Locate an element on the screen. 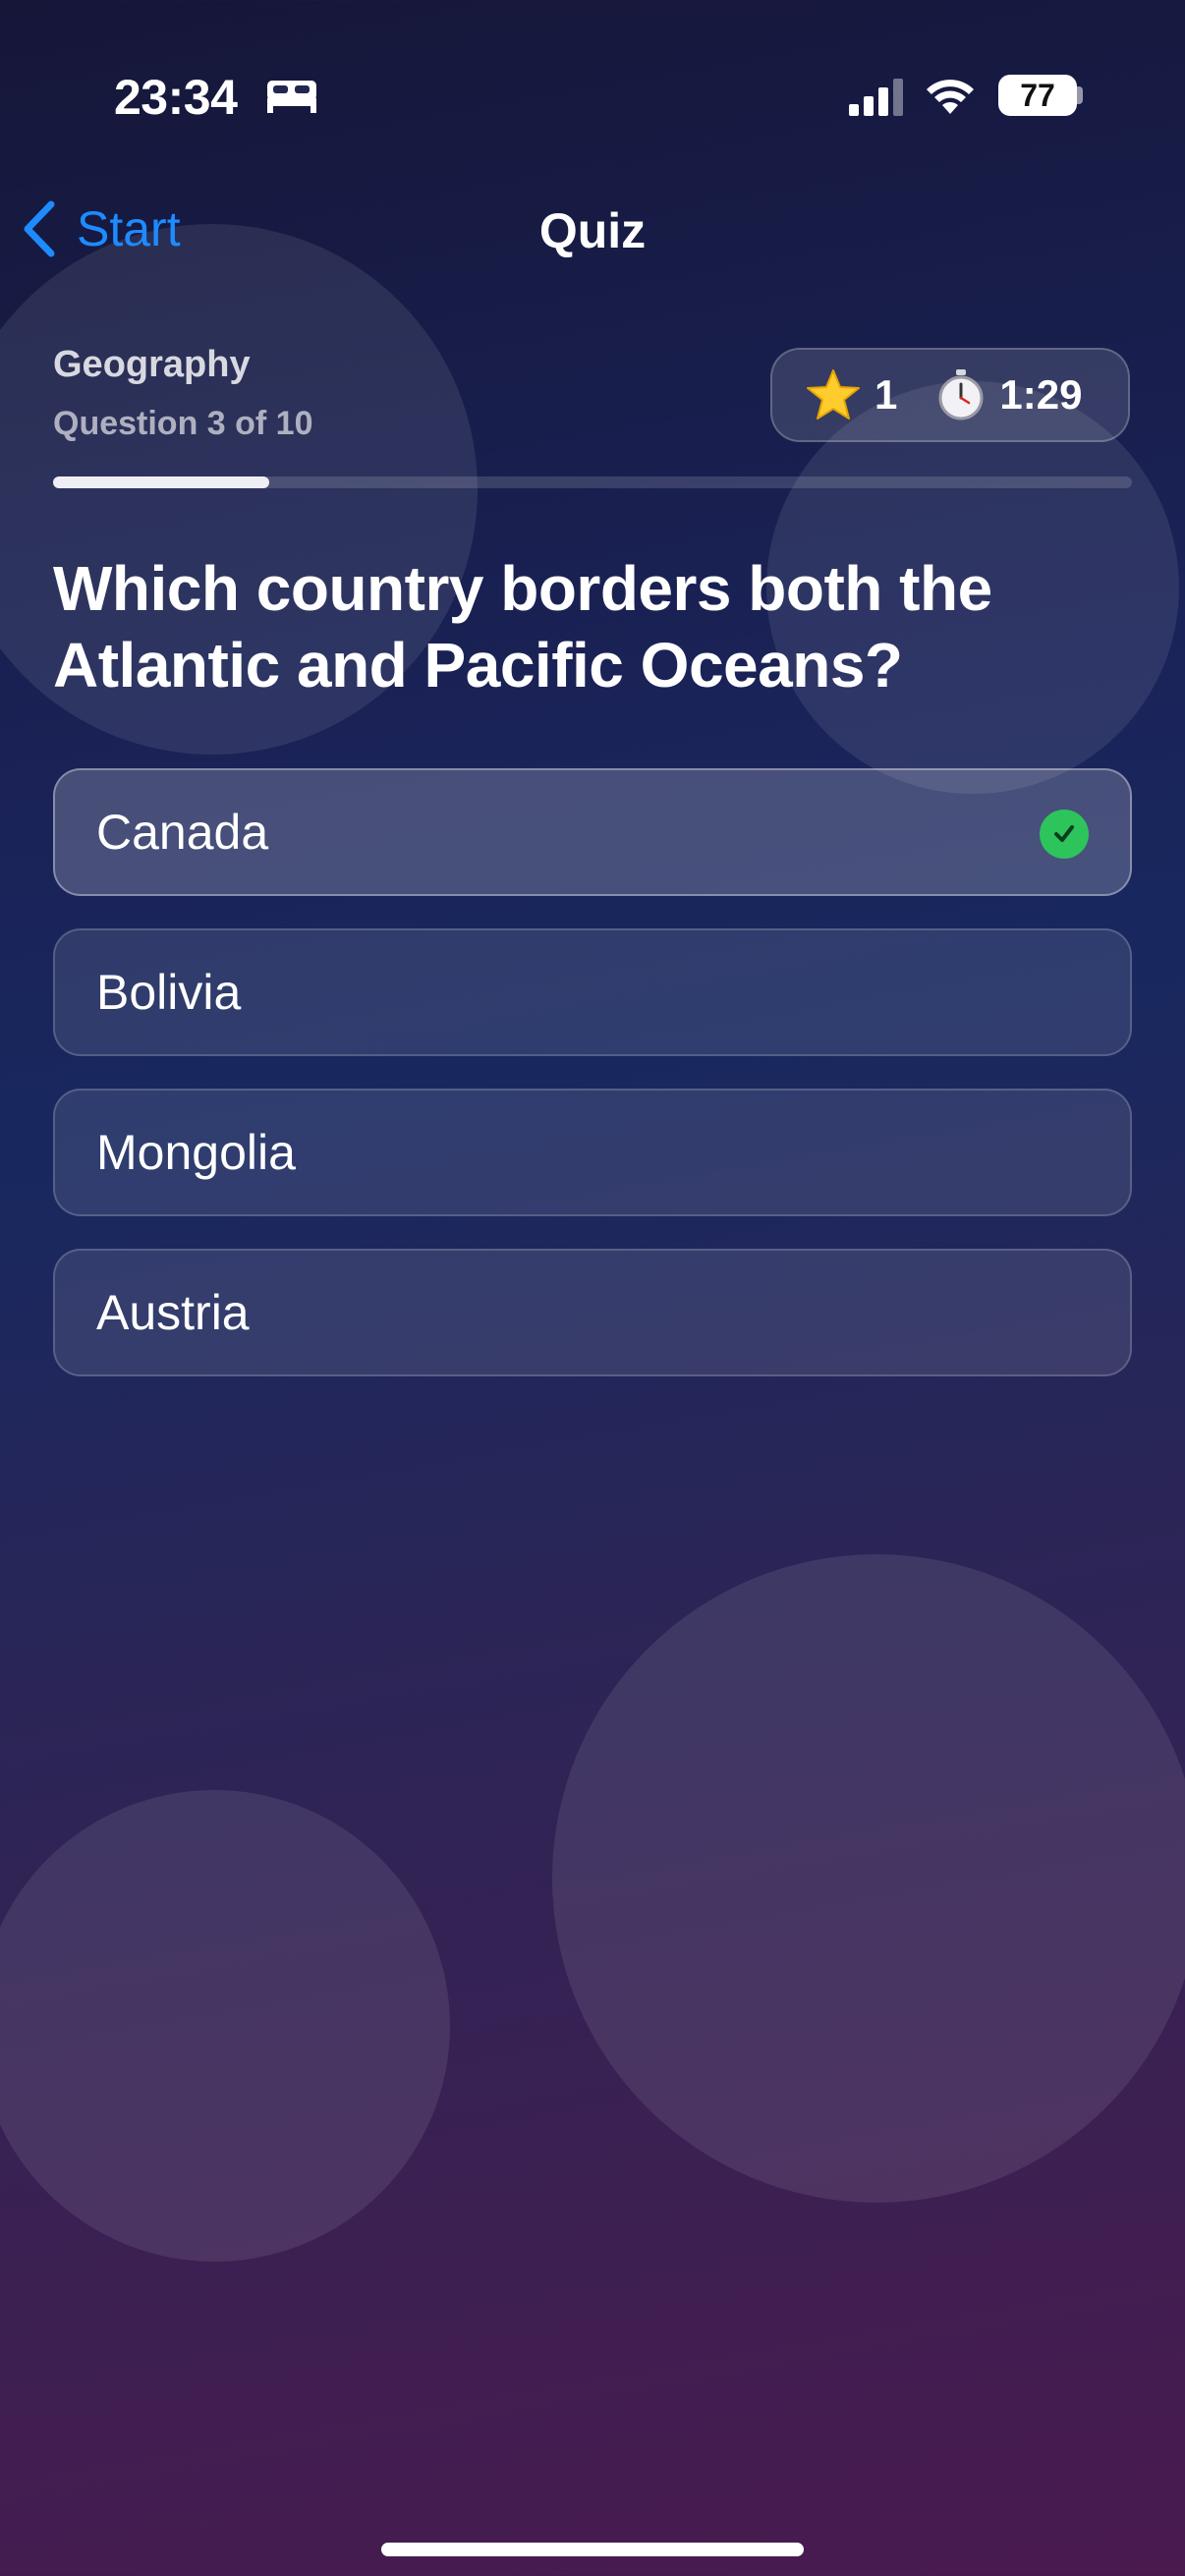 The height and width of the screenshot is (2576, 1185). checkmark-icon is located at coordinates (1065, 834).